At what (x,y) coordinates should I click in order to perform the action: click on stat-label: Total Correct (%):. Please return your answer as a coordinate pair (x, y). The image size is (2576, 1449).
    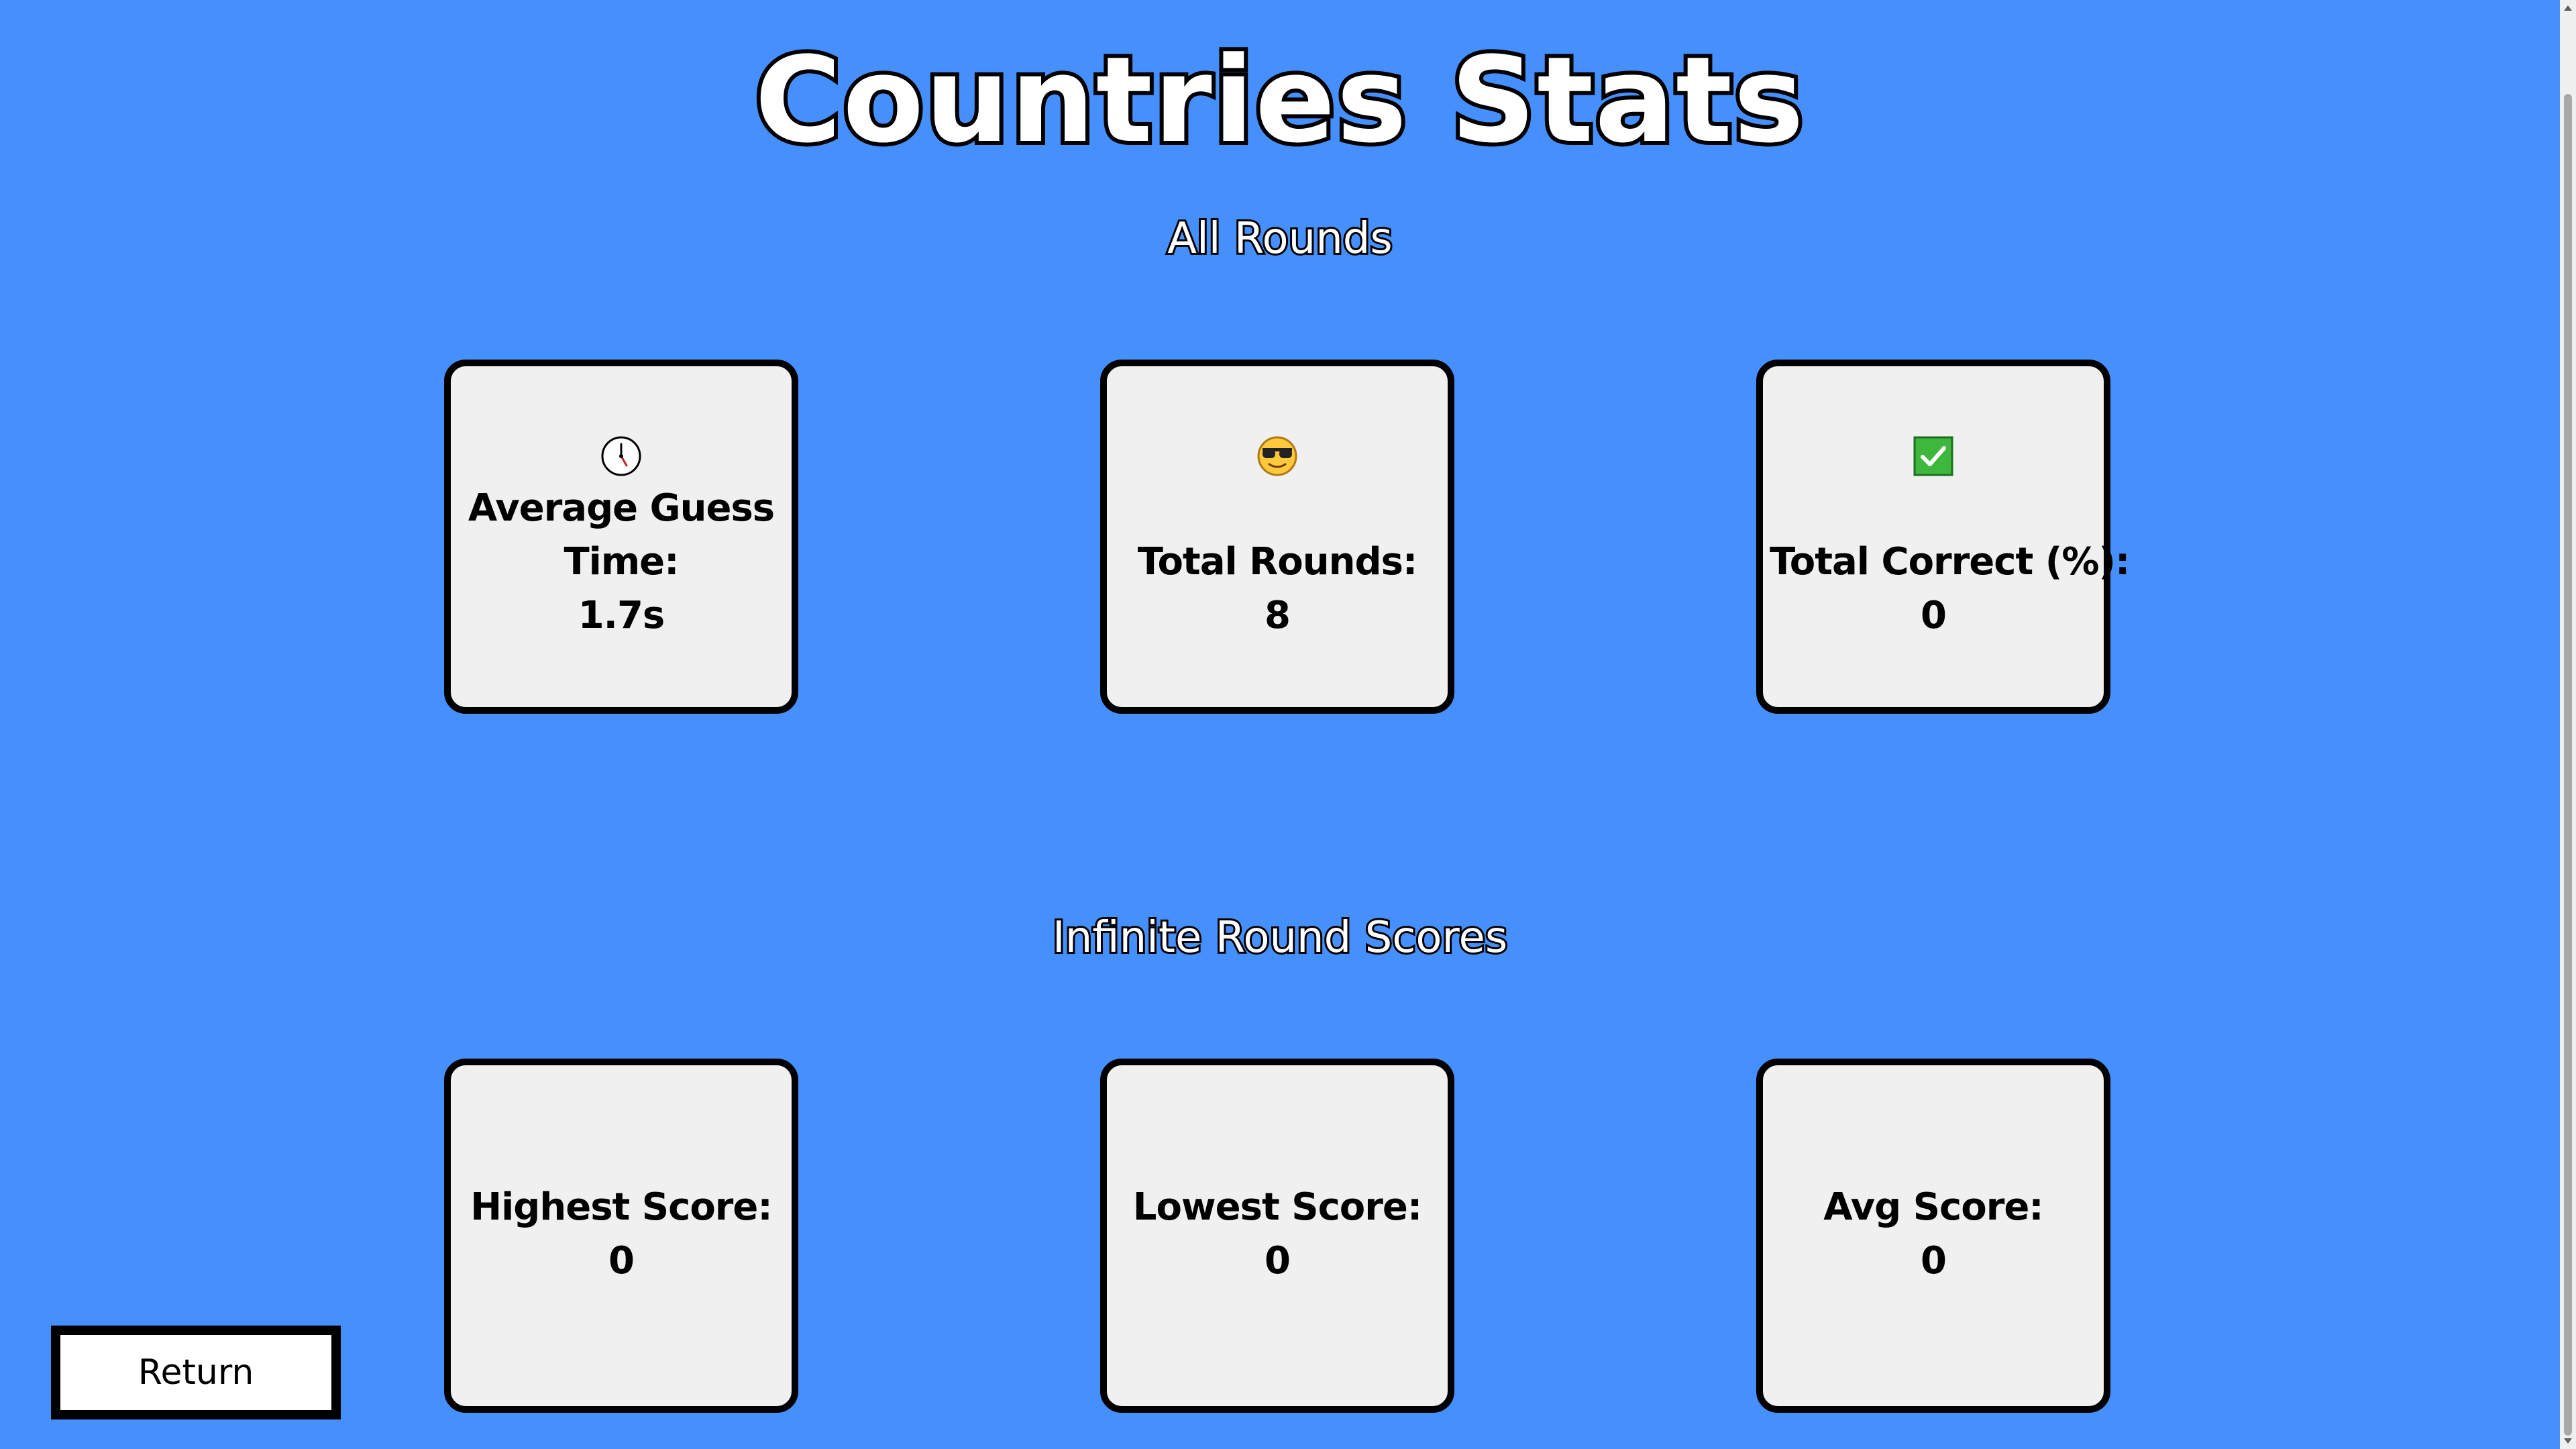
    Looking at the image, I should click on (1950, 562).